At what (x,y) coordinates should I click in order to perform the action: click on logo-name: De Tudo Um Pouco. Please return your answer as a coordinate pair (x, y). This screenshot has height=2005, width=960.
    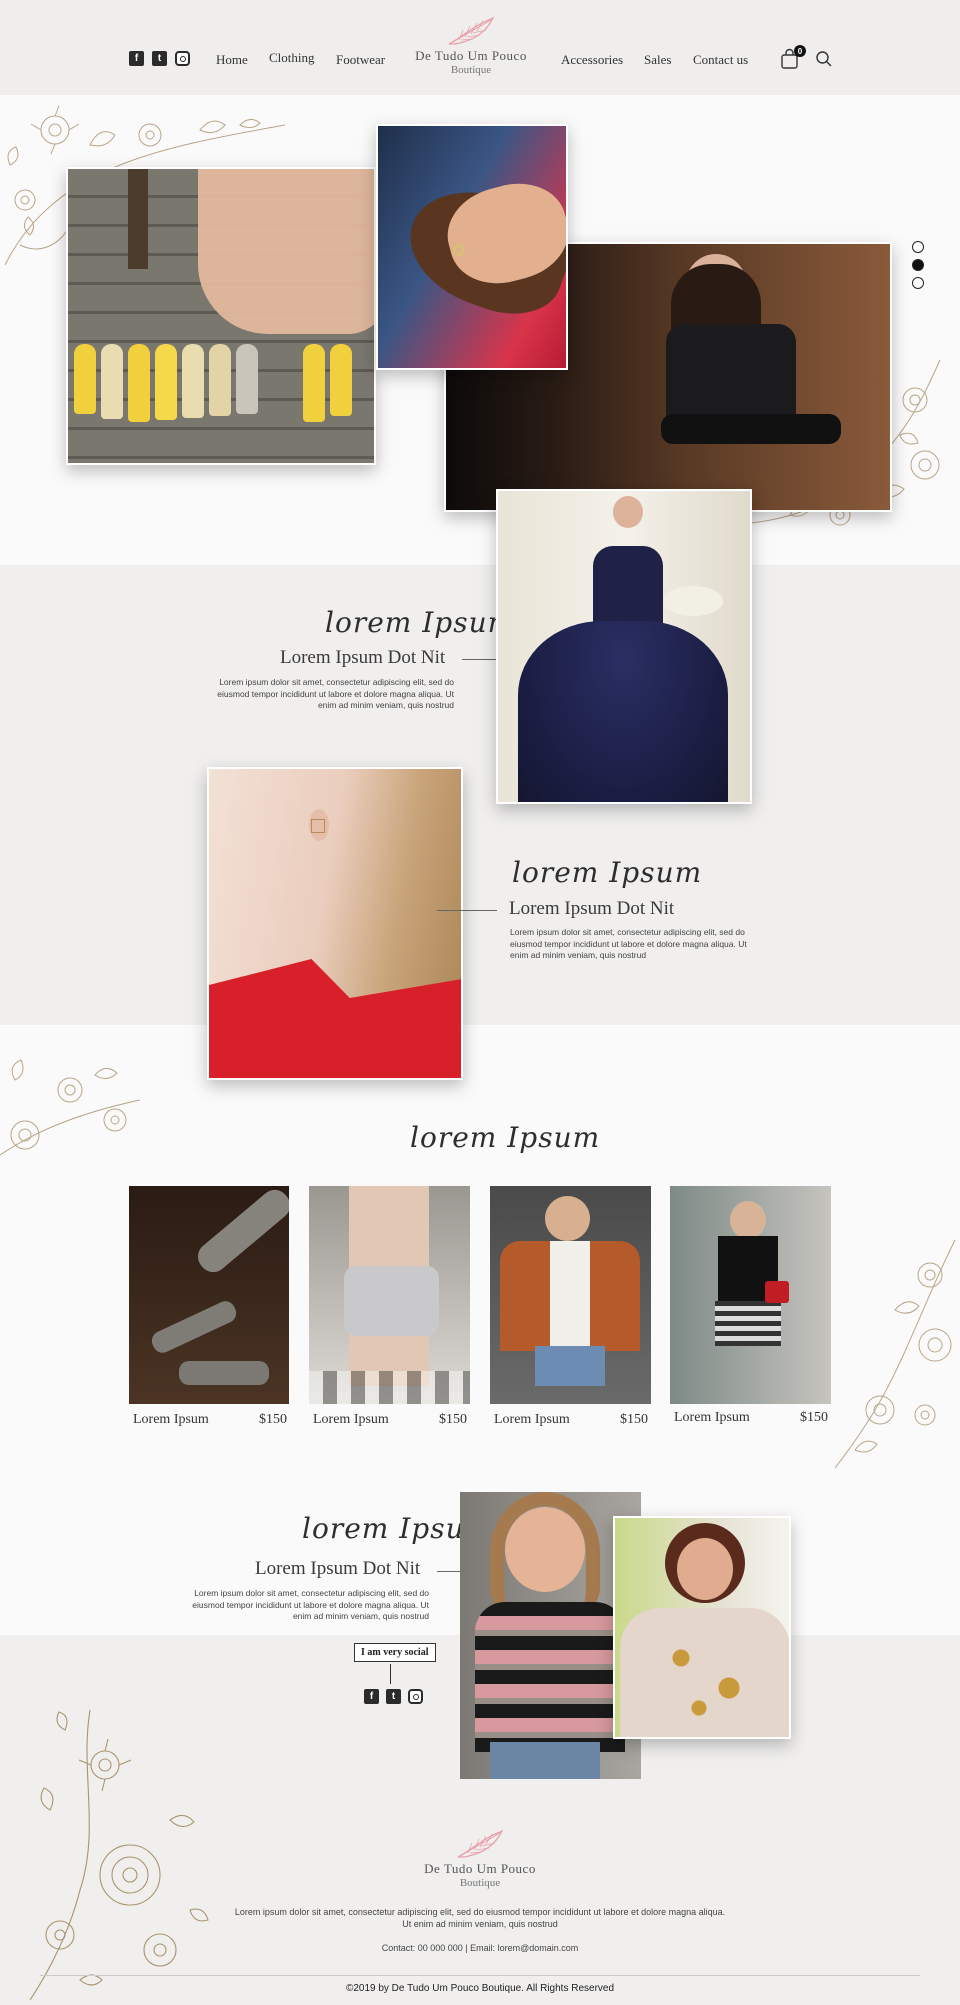
    Looking at the image, I should click on (471, 55).